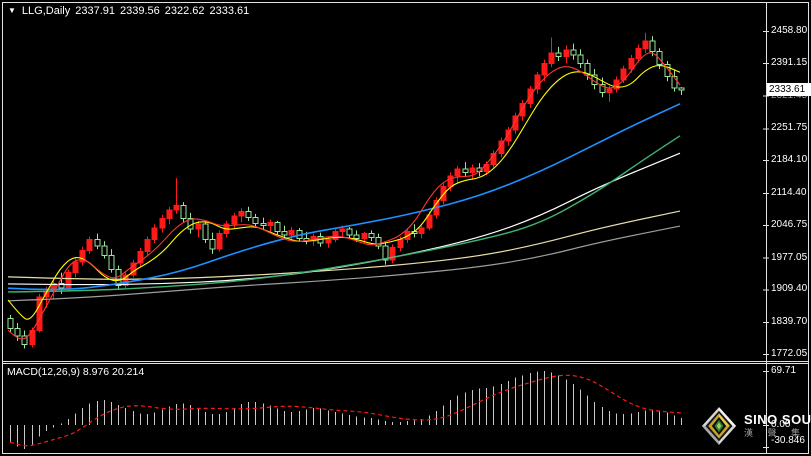  Describe the element at coordinates (789, 257) in the screenshot. I see `price-axis-label: 1977.05` at that location.